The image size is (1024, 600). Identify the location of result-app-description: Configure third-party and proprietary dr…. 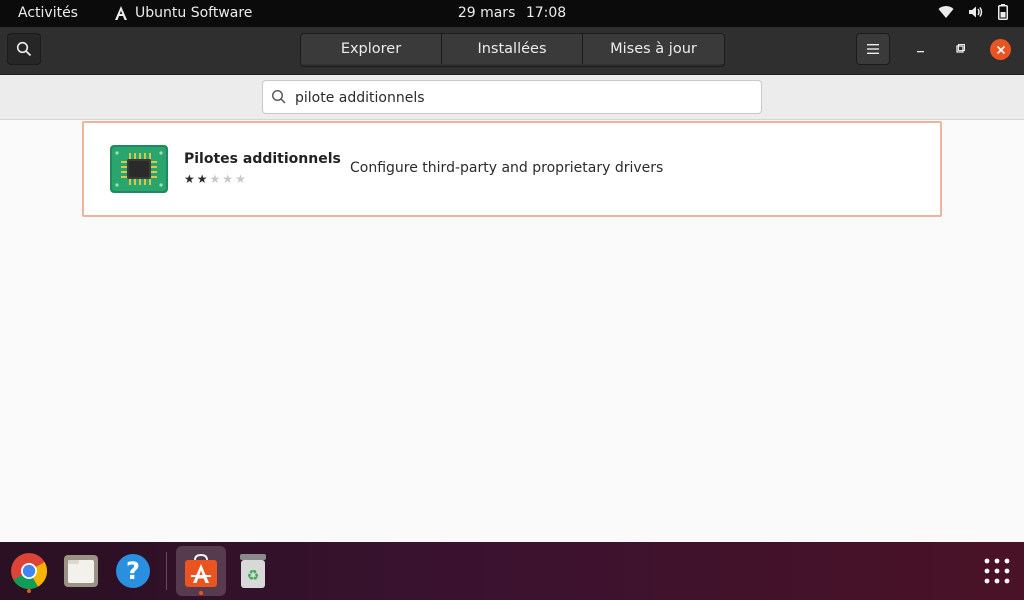
(507, 168).